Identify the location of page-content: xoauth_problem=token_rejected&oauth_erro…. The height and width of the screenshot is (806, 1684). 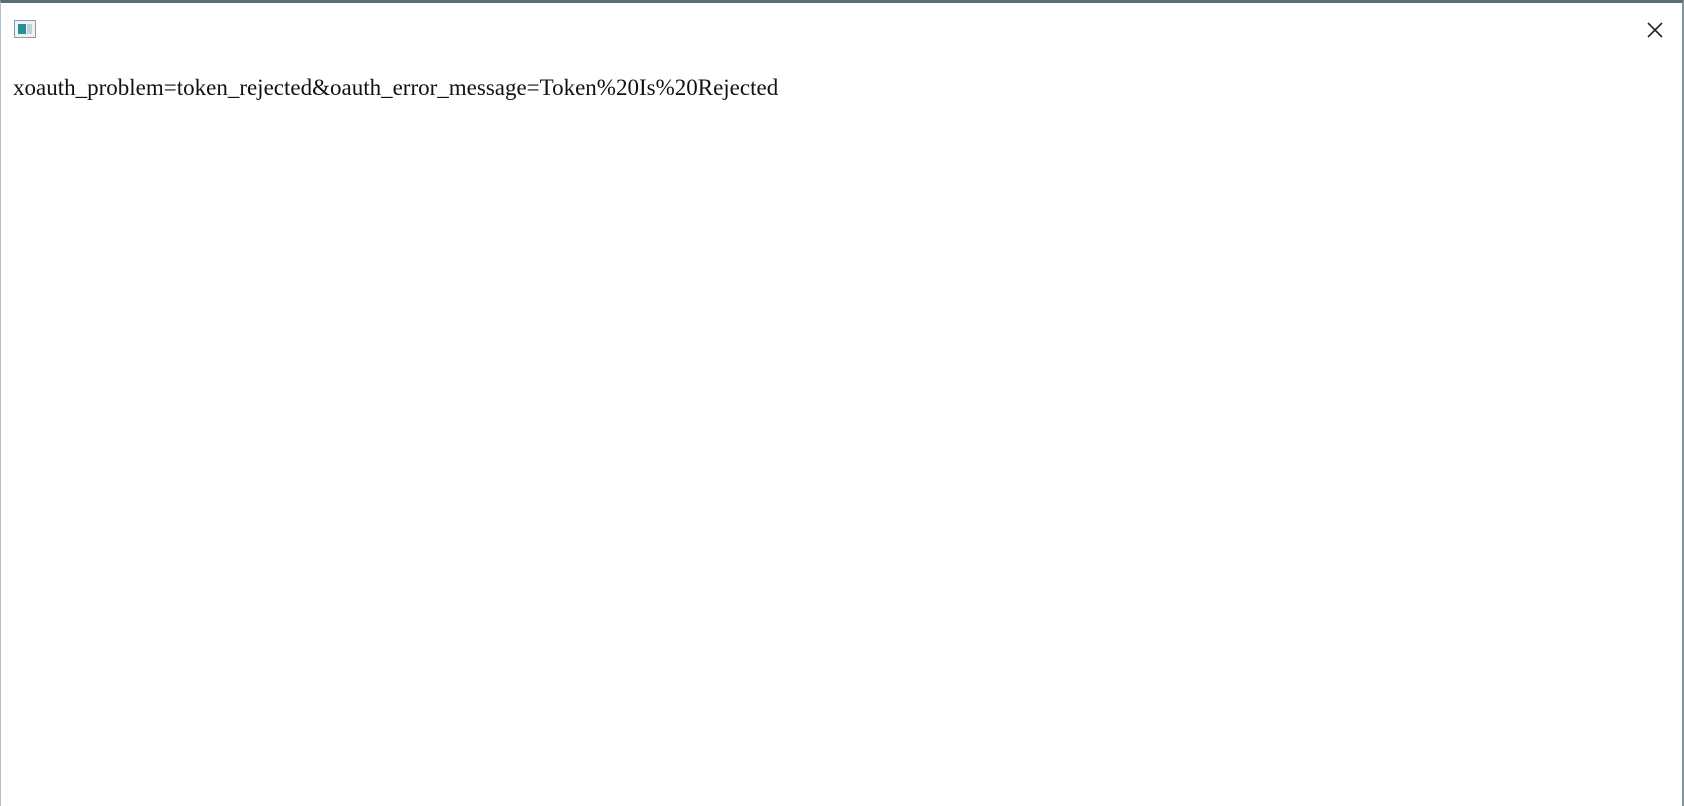
(841, 88).